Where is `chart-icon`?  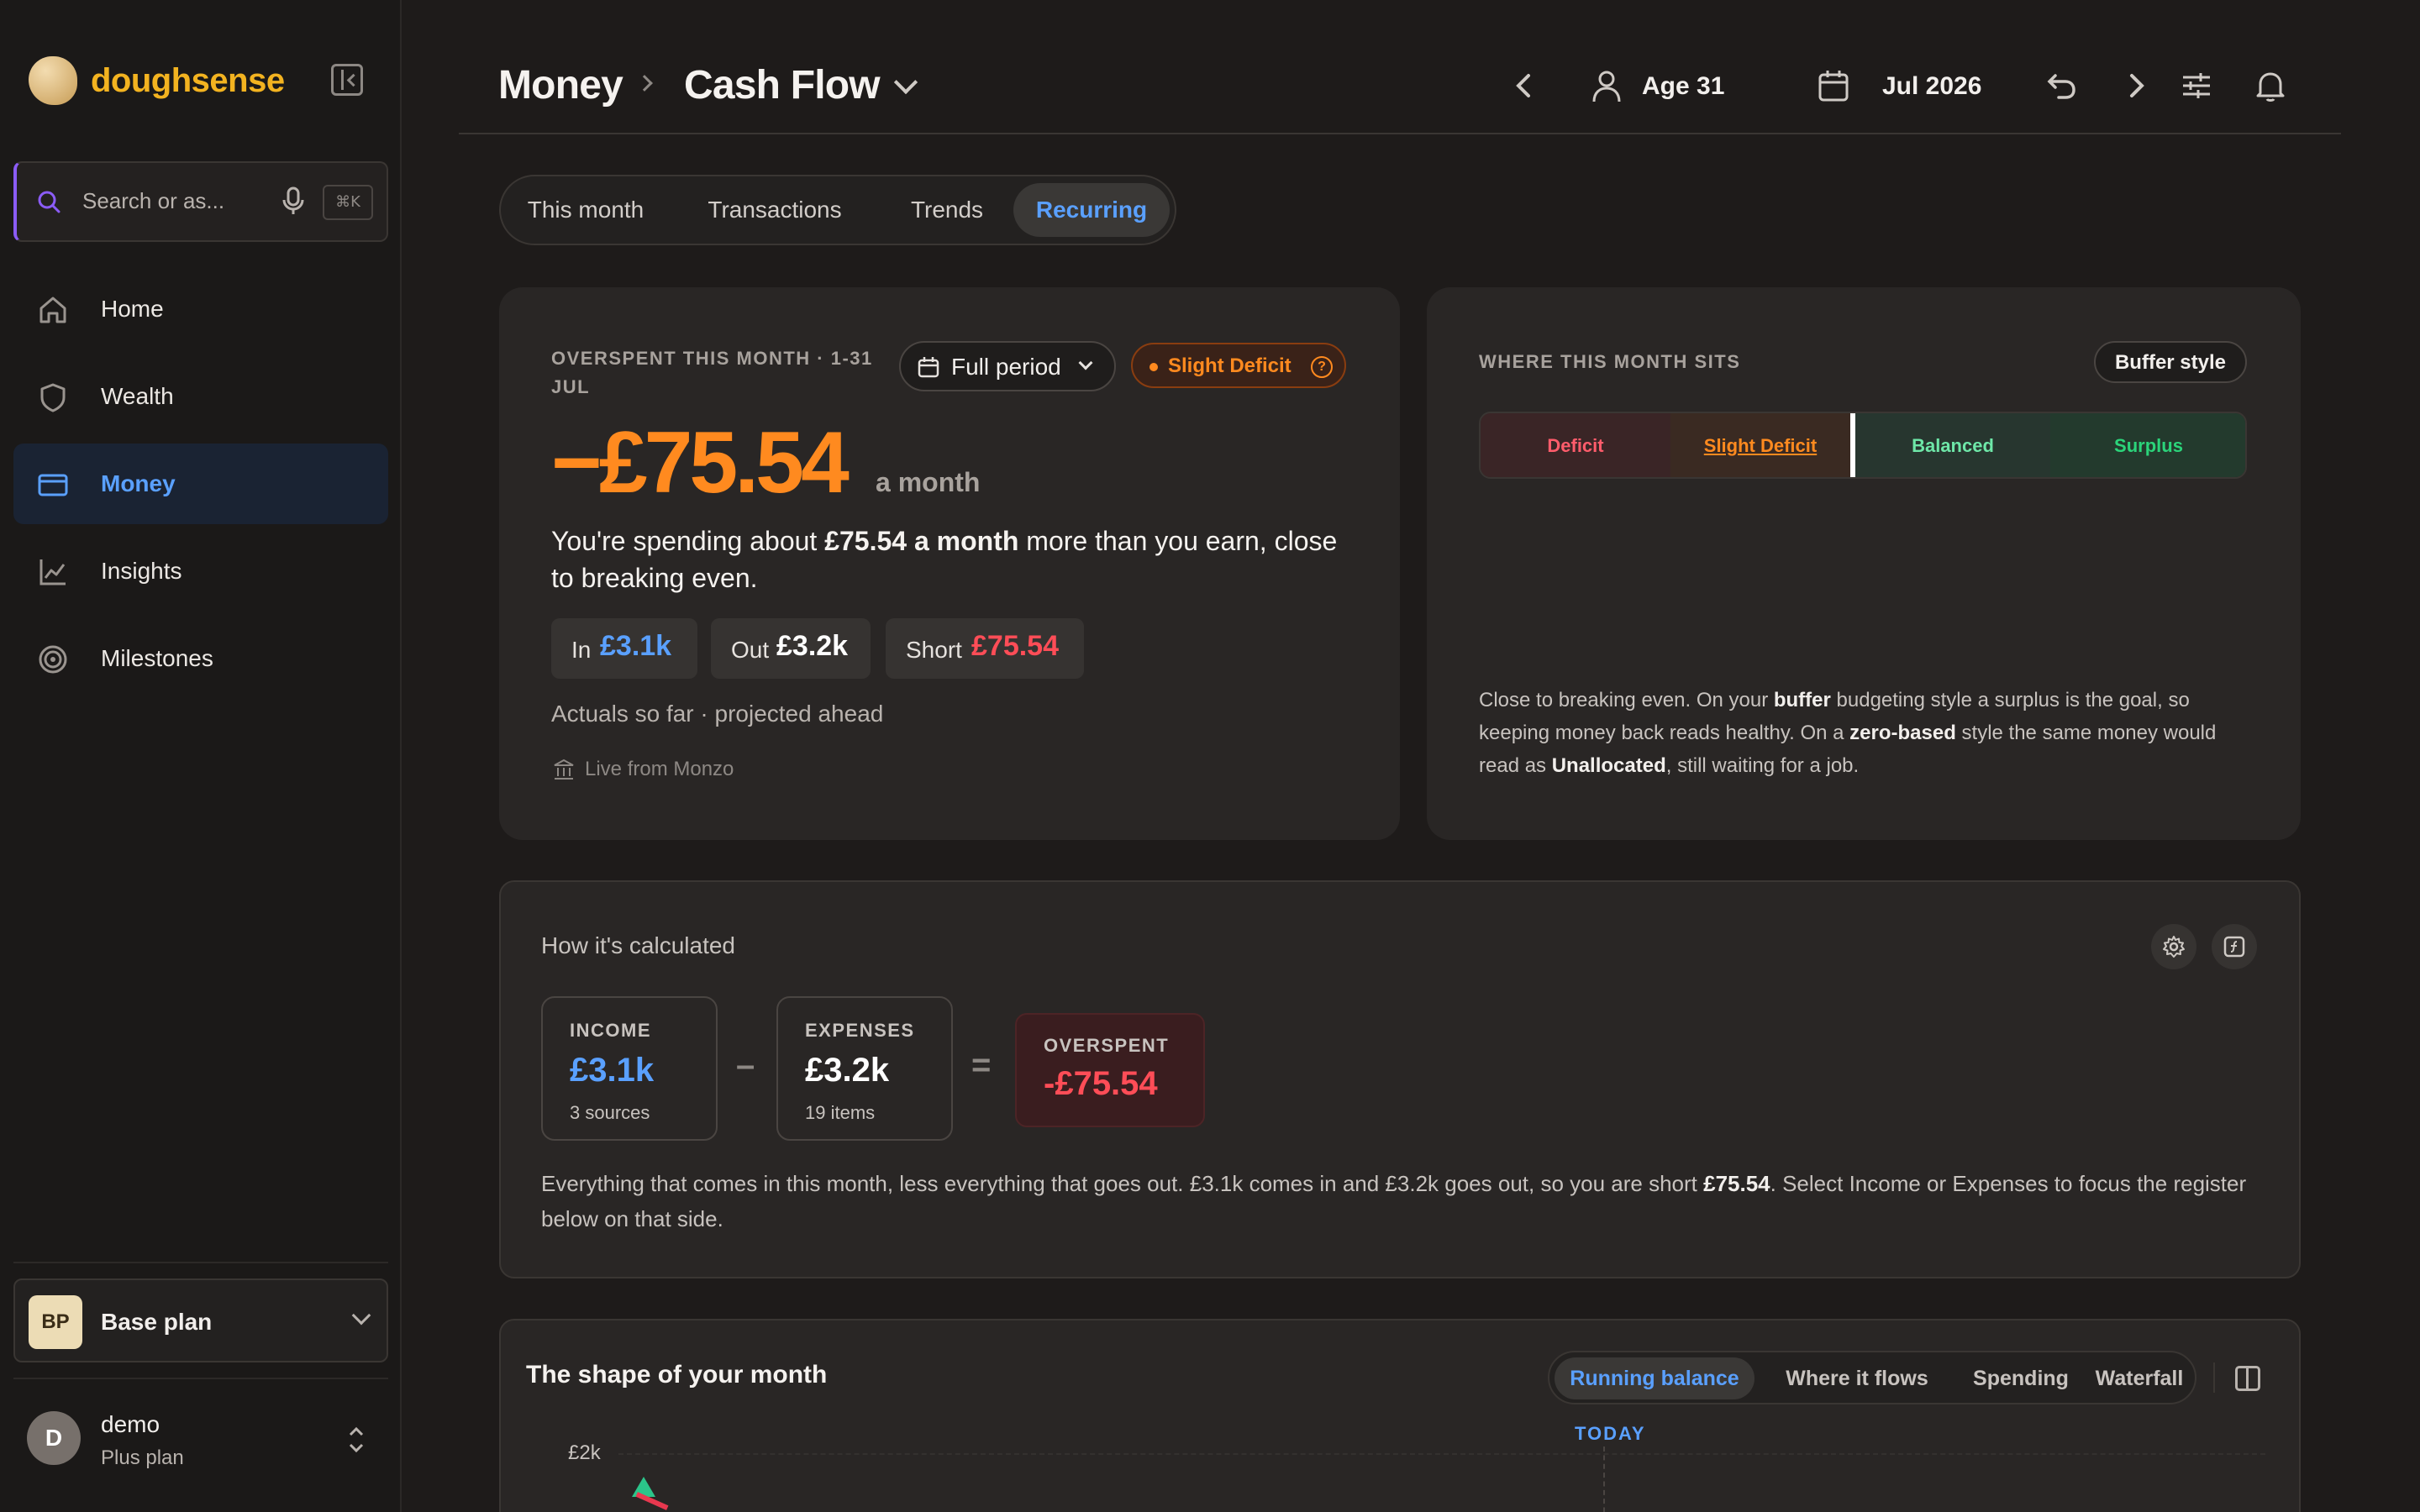 chart-icon is located at coordinates (52, 572).